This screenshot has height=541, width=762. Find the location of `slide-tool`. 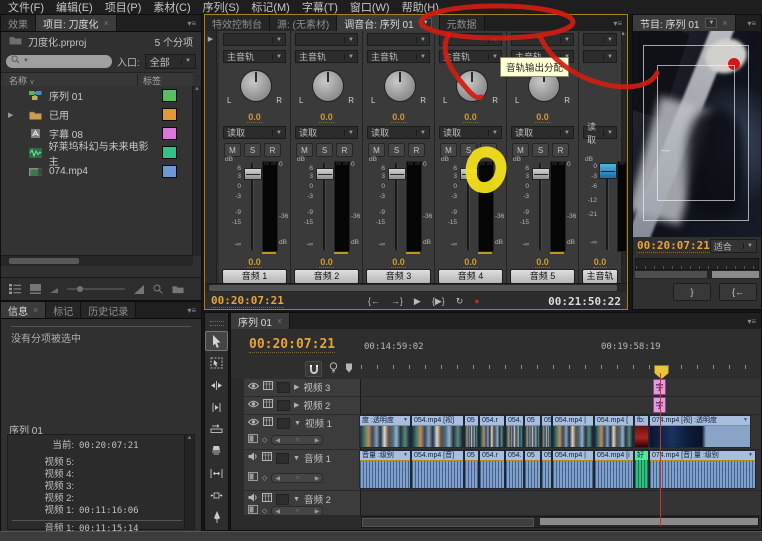

slide-tool is located at coordinates (216, 495).